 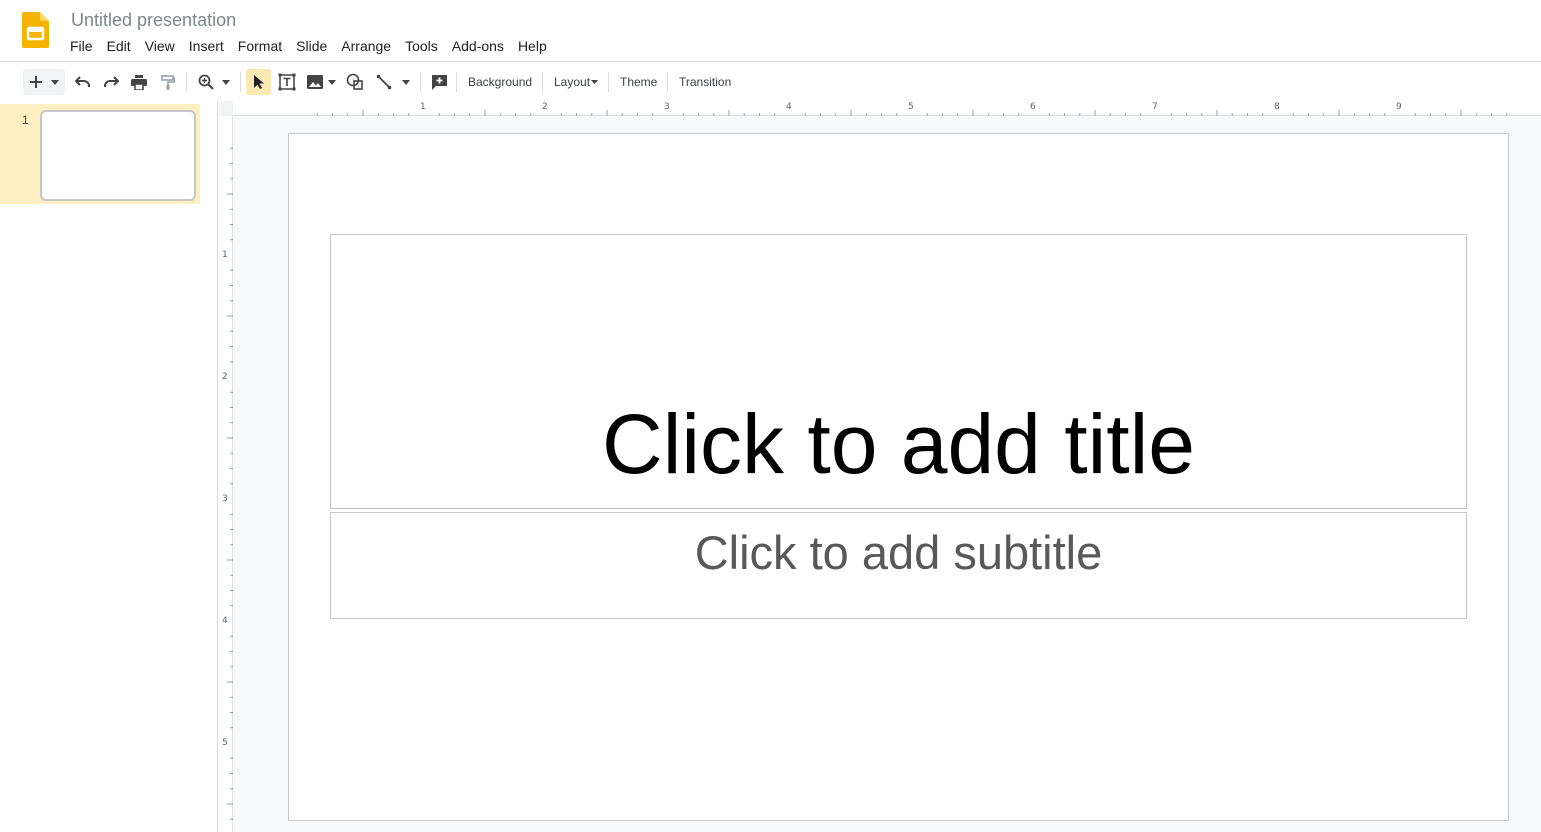 I want to click on zoom-icon, so click(x=206, y=82).